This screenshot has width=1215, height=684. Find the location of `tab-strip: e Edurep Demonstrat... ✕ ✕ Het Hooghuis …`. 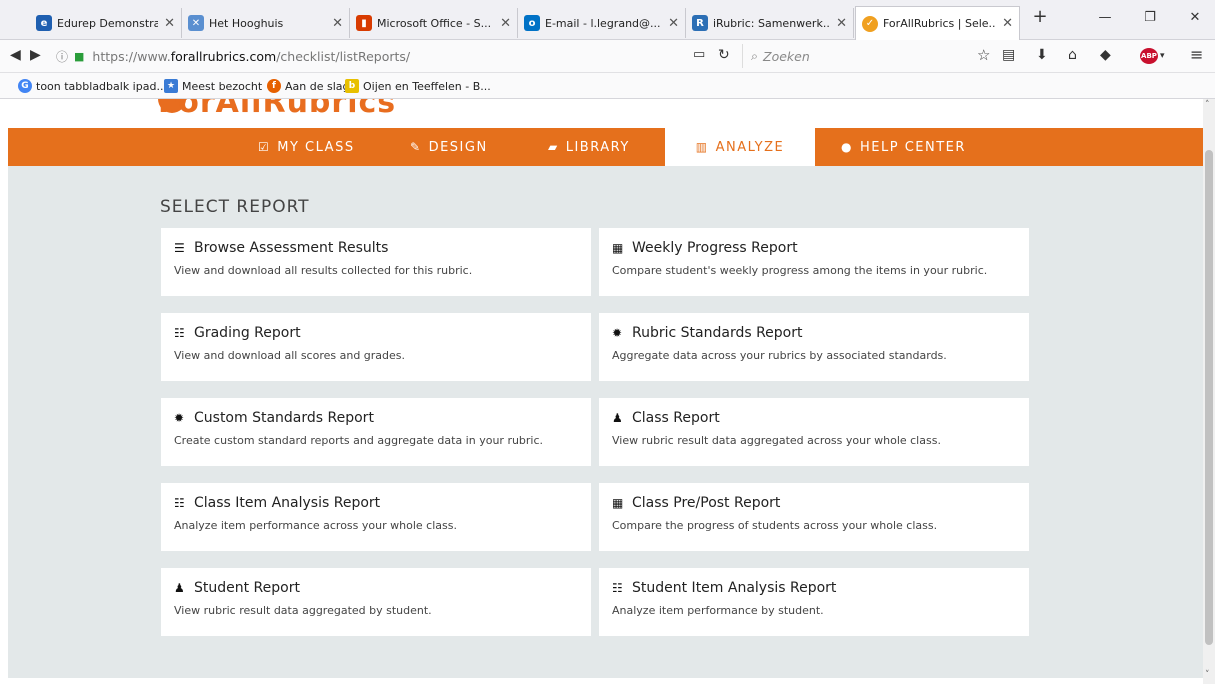

tab-strip: e Edurep Demonstrat... ✕ ✕ Het Hooghuis … is located at coordinates (607, 20).